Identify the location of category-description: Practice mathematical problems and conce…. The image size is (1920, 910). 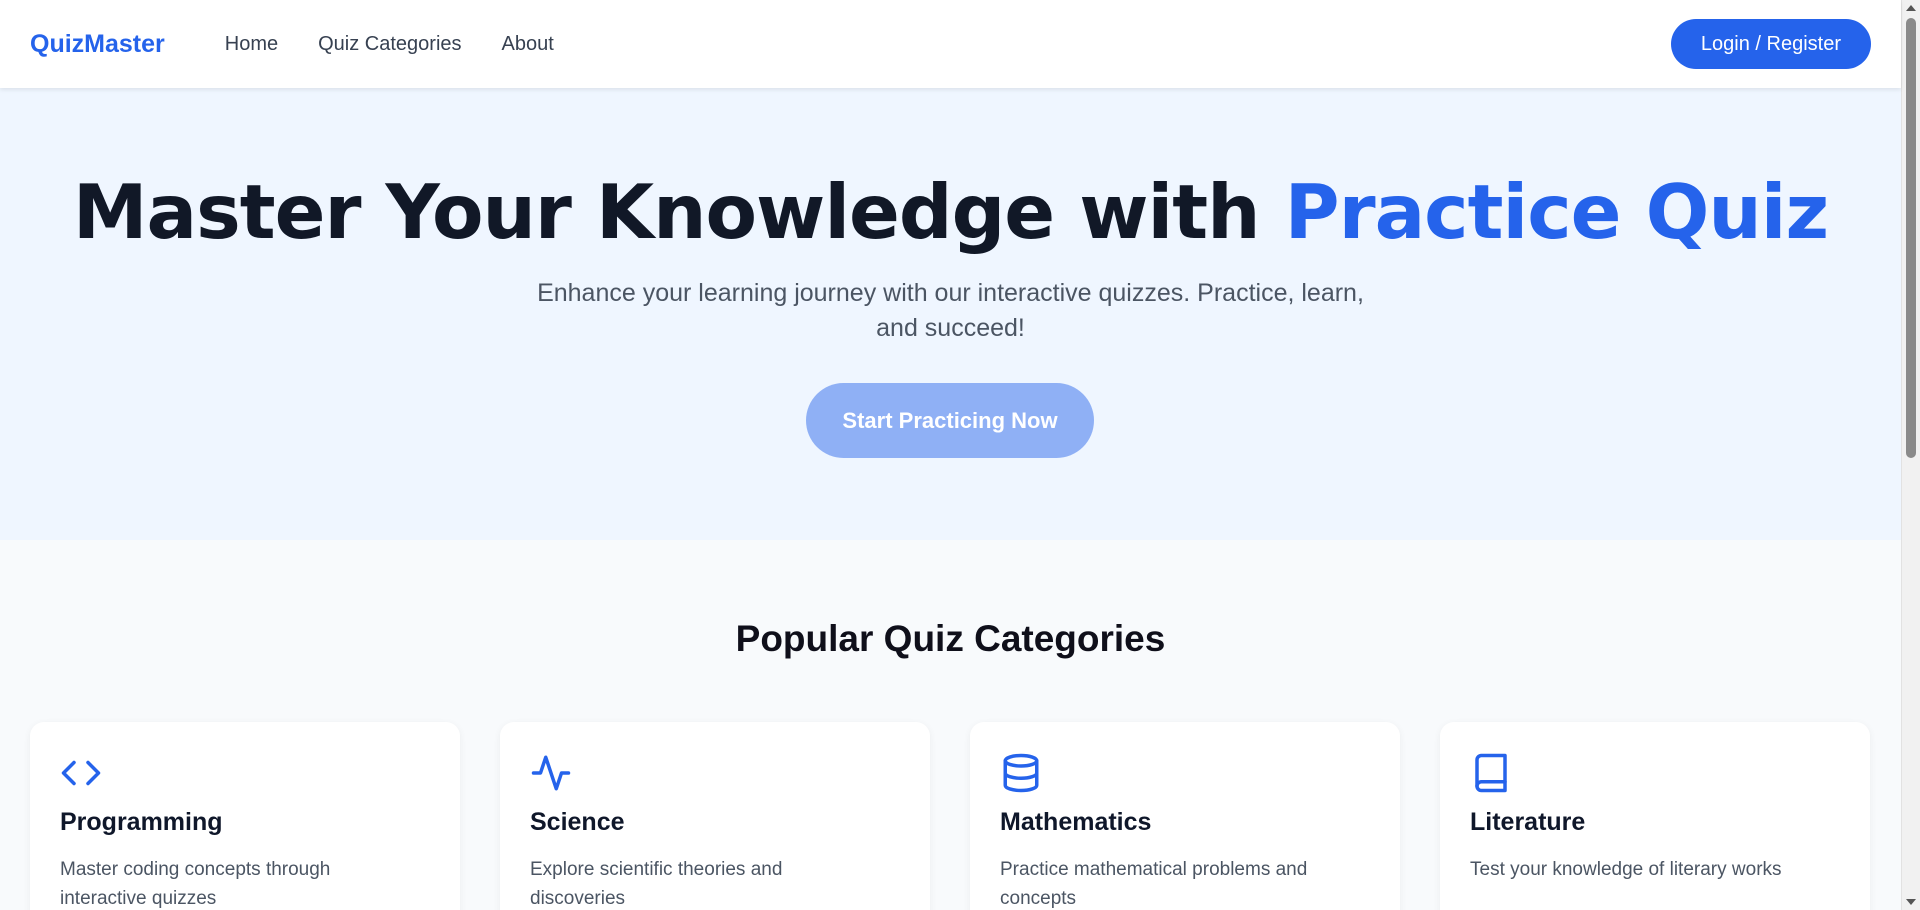
(1154, 884).